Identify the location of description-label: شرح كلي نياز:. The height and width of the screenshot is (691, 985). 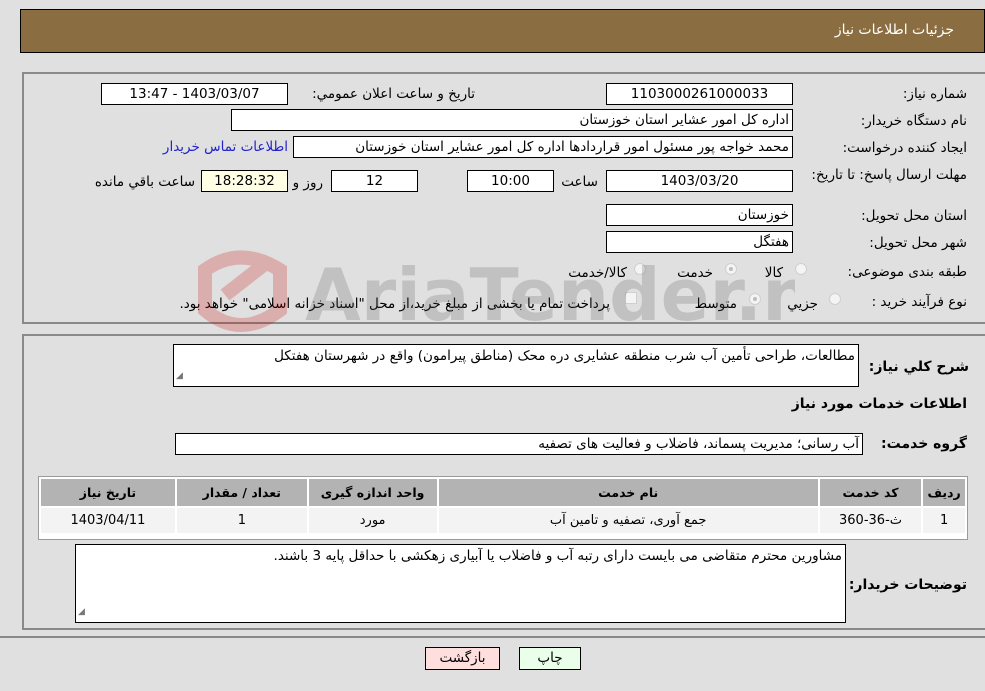
(918, 367).